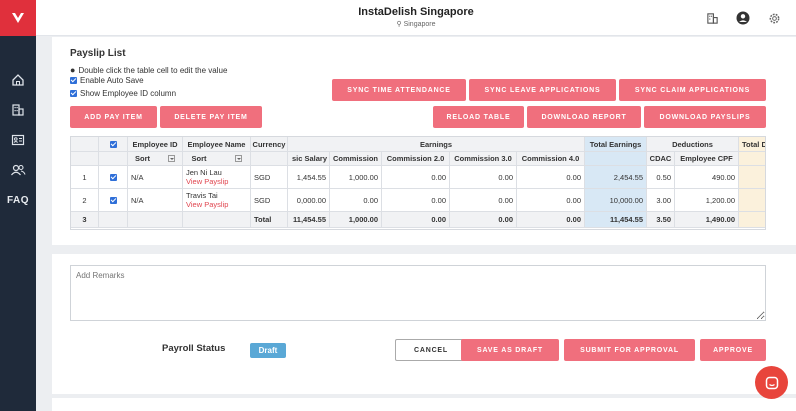 Image resolution: width=796 pixels, height=411 pixels. What do you see at coordinates (155, 144) in the screenshot?
I see `employee-id-header: Employee ID` at bounding box center [155, 144].